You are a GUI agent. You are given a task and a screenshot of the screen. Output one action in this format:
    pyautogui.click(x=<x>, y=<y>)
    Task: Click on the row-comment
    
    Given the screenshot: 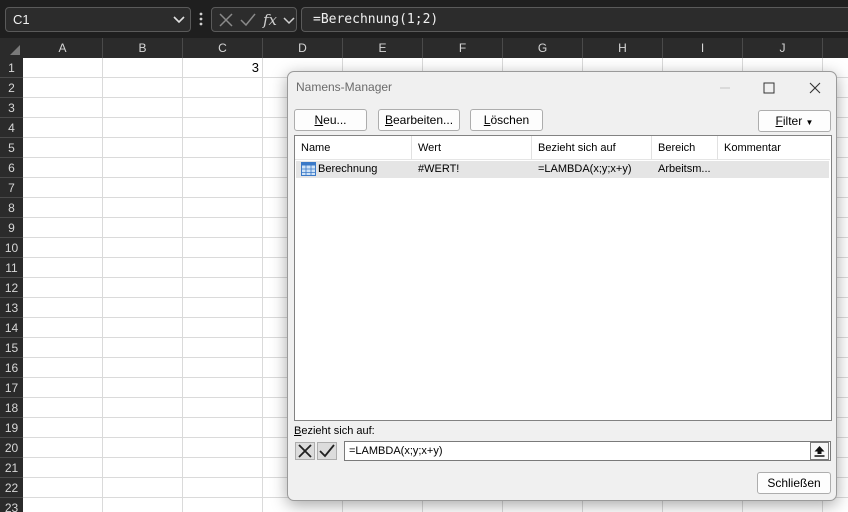 What is the action you would take?
    pyautogui.click(x=774, y=169)
    